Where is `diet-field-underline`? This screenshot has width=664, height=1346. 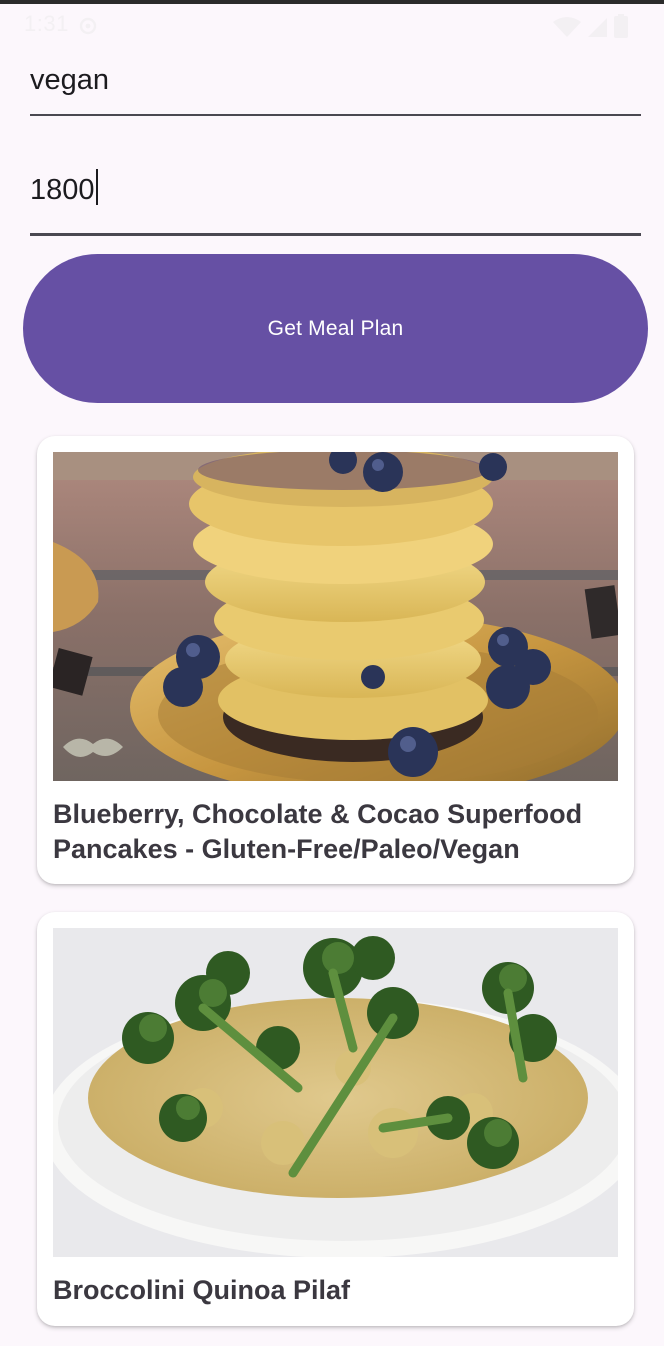
diet-field-underline is located at coordinates (335, 115).